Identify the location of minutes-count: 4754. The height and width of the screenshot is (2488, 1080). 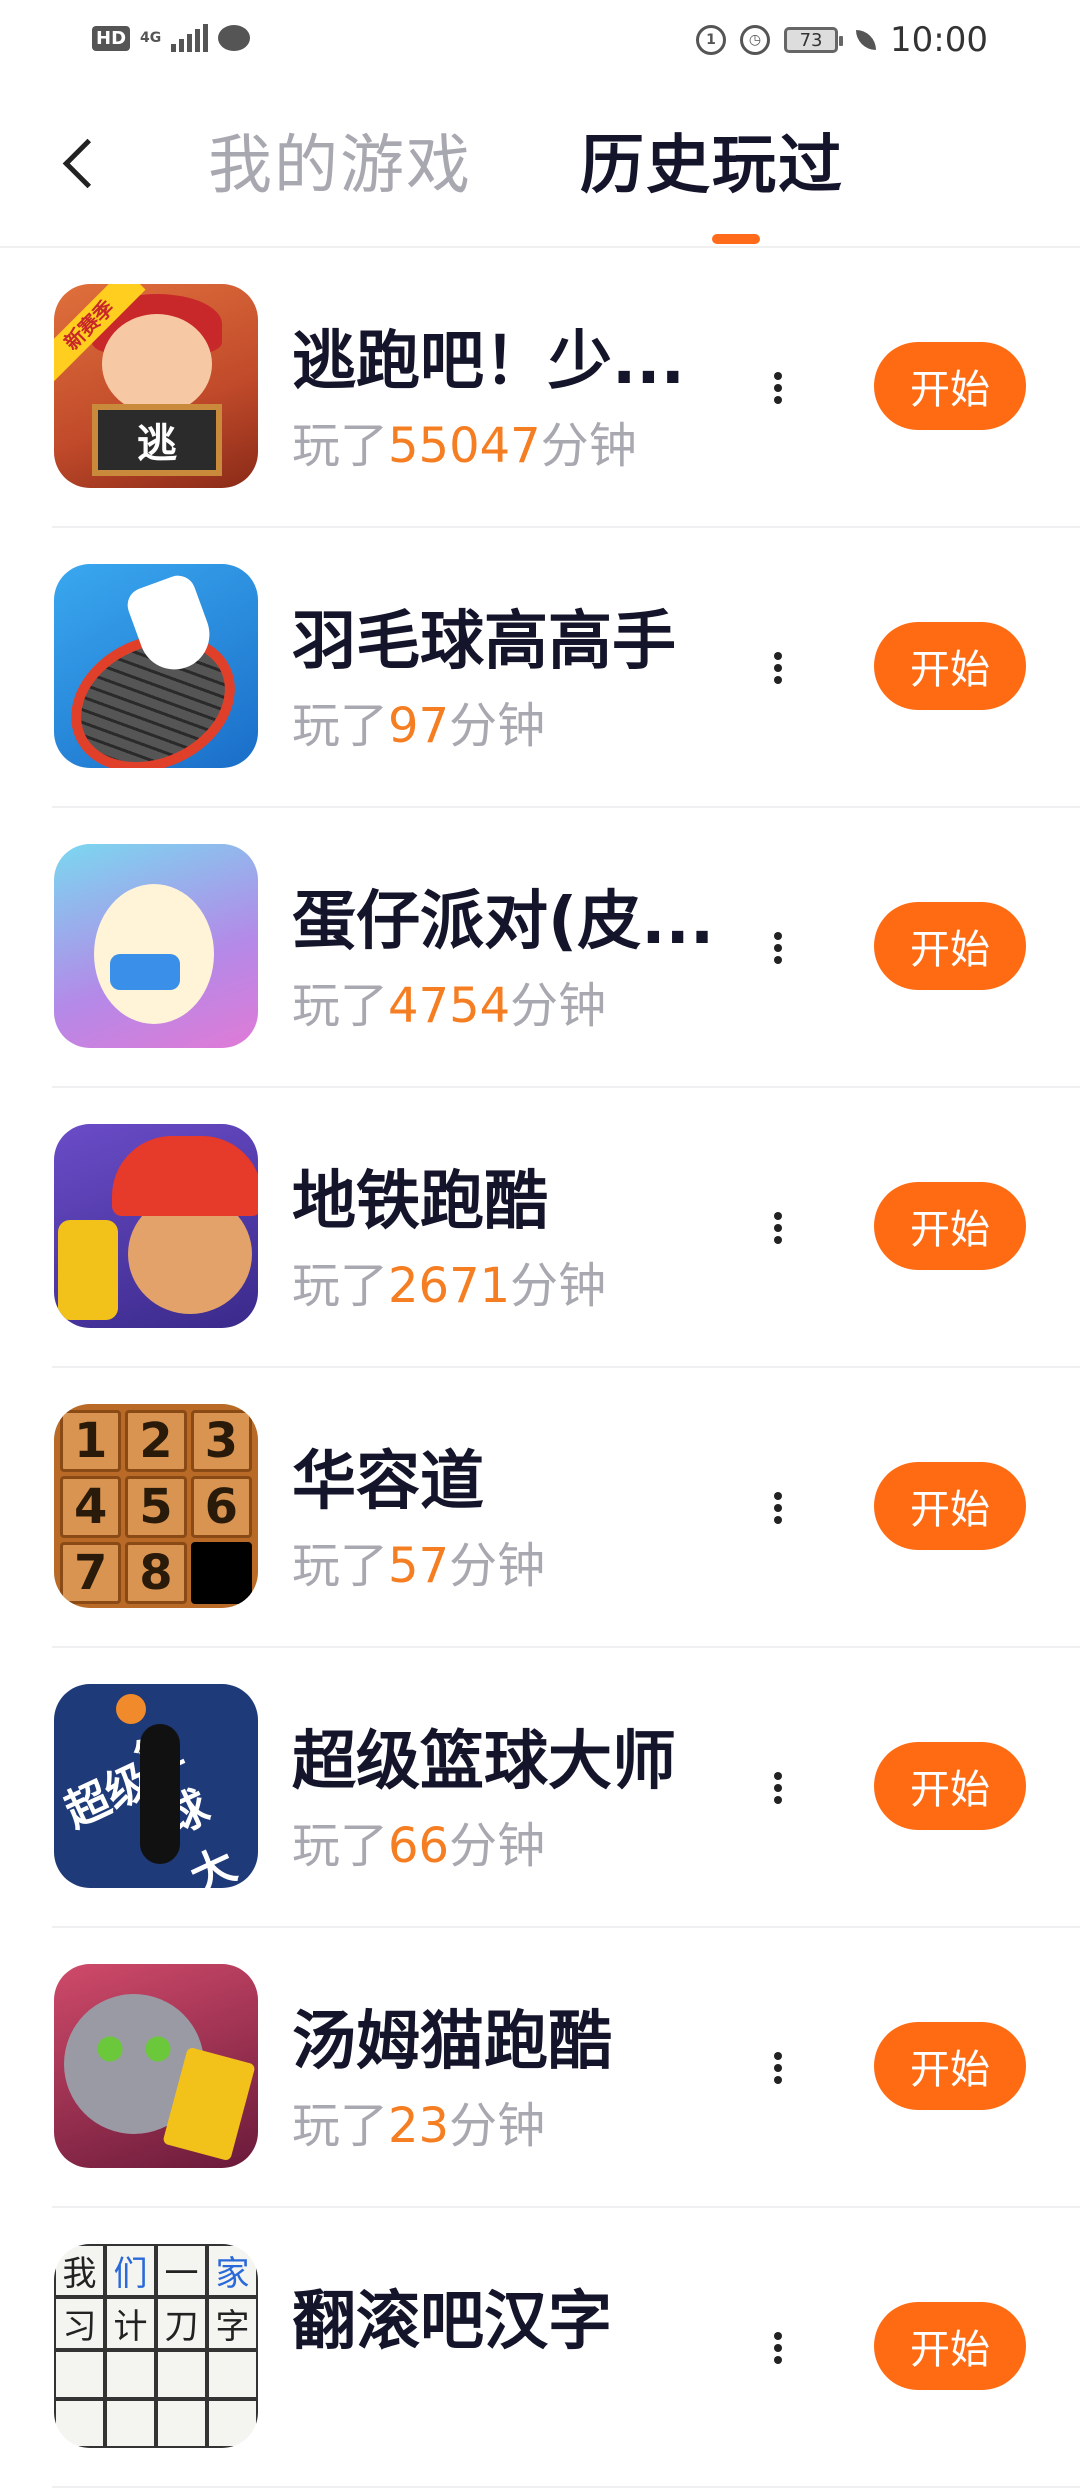
(449, 1006).